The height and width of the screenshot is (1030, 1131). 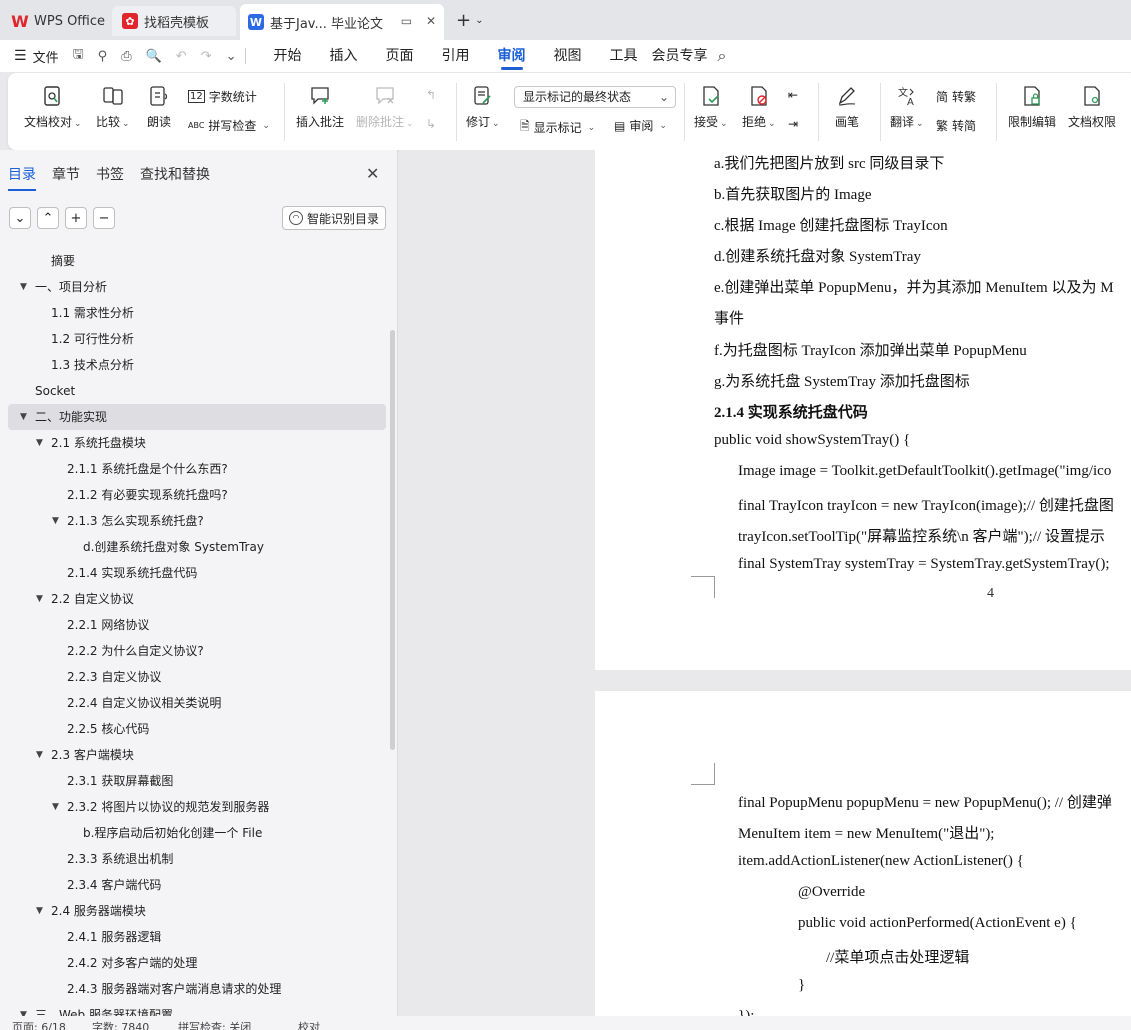 What do you see at coordinates (197, 937) in the screenshot?
I see `toc-item: 2.4.1 服务器逻辑` at bounding box center [197, 937].